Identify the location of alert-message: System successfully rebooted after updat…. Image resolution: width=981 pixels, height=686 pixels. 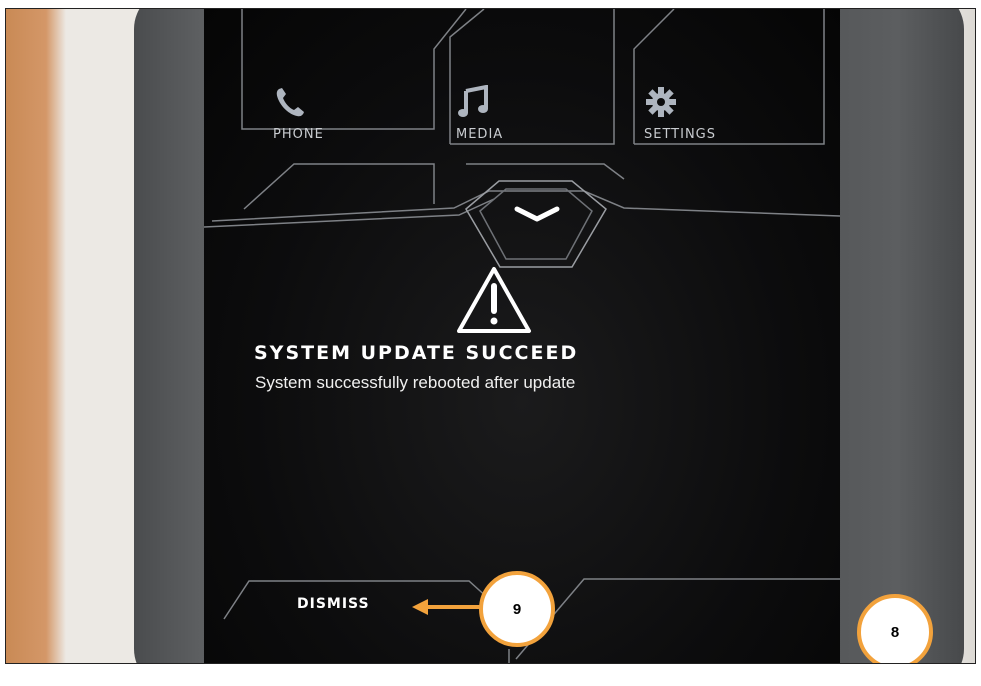
(415, 382).